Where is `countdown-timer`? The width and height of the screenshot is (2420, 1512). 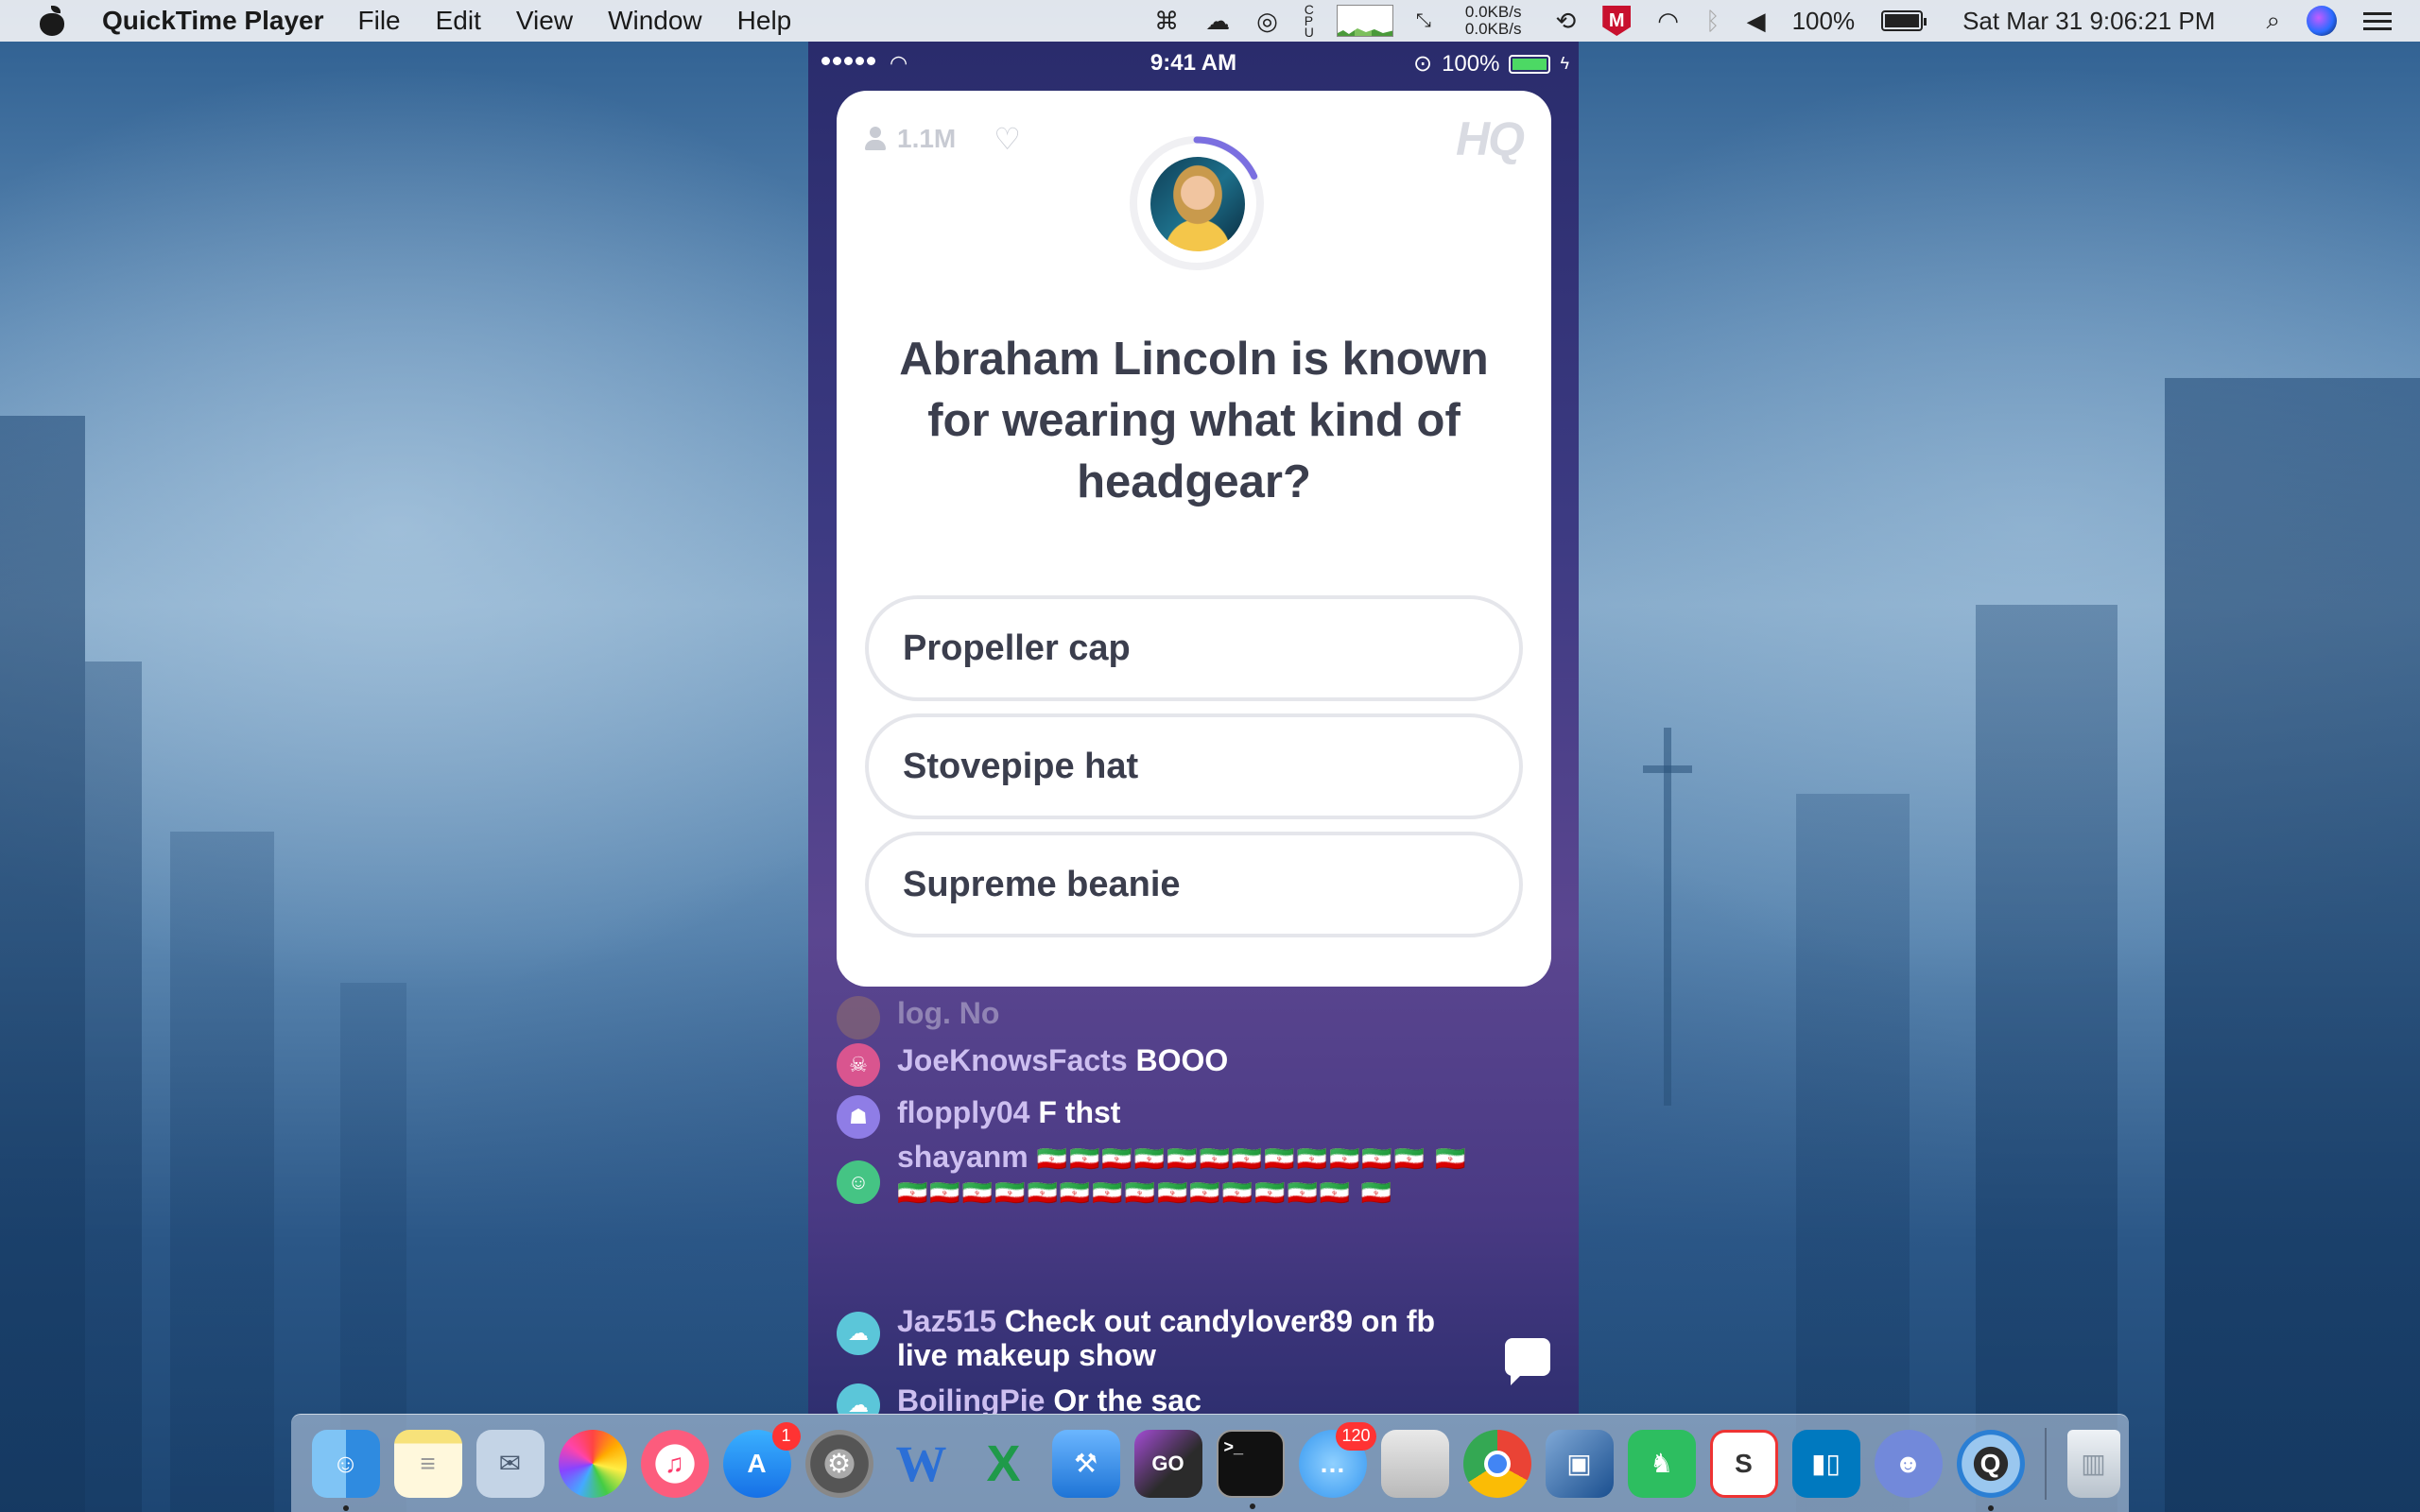
countdown-timer is located at coordinates (1197, 203).